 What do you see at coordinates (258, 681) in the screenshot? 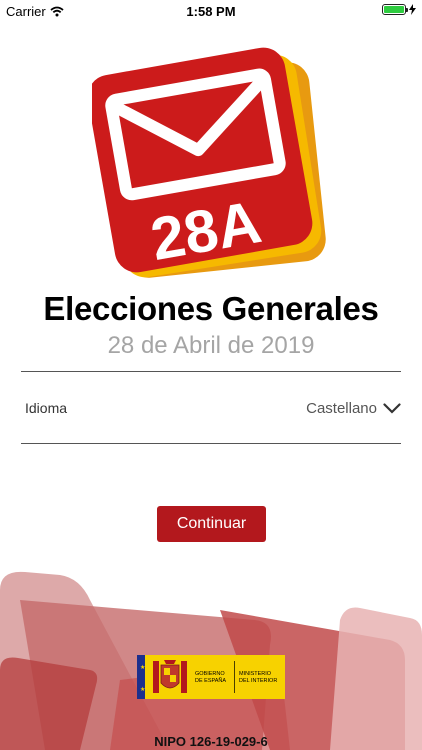
I see `gov-right-line2: DEL INTERIOR` at bounding box center [258, 681].